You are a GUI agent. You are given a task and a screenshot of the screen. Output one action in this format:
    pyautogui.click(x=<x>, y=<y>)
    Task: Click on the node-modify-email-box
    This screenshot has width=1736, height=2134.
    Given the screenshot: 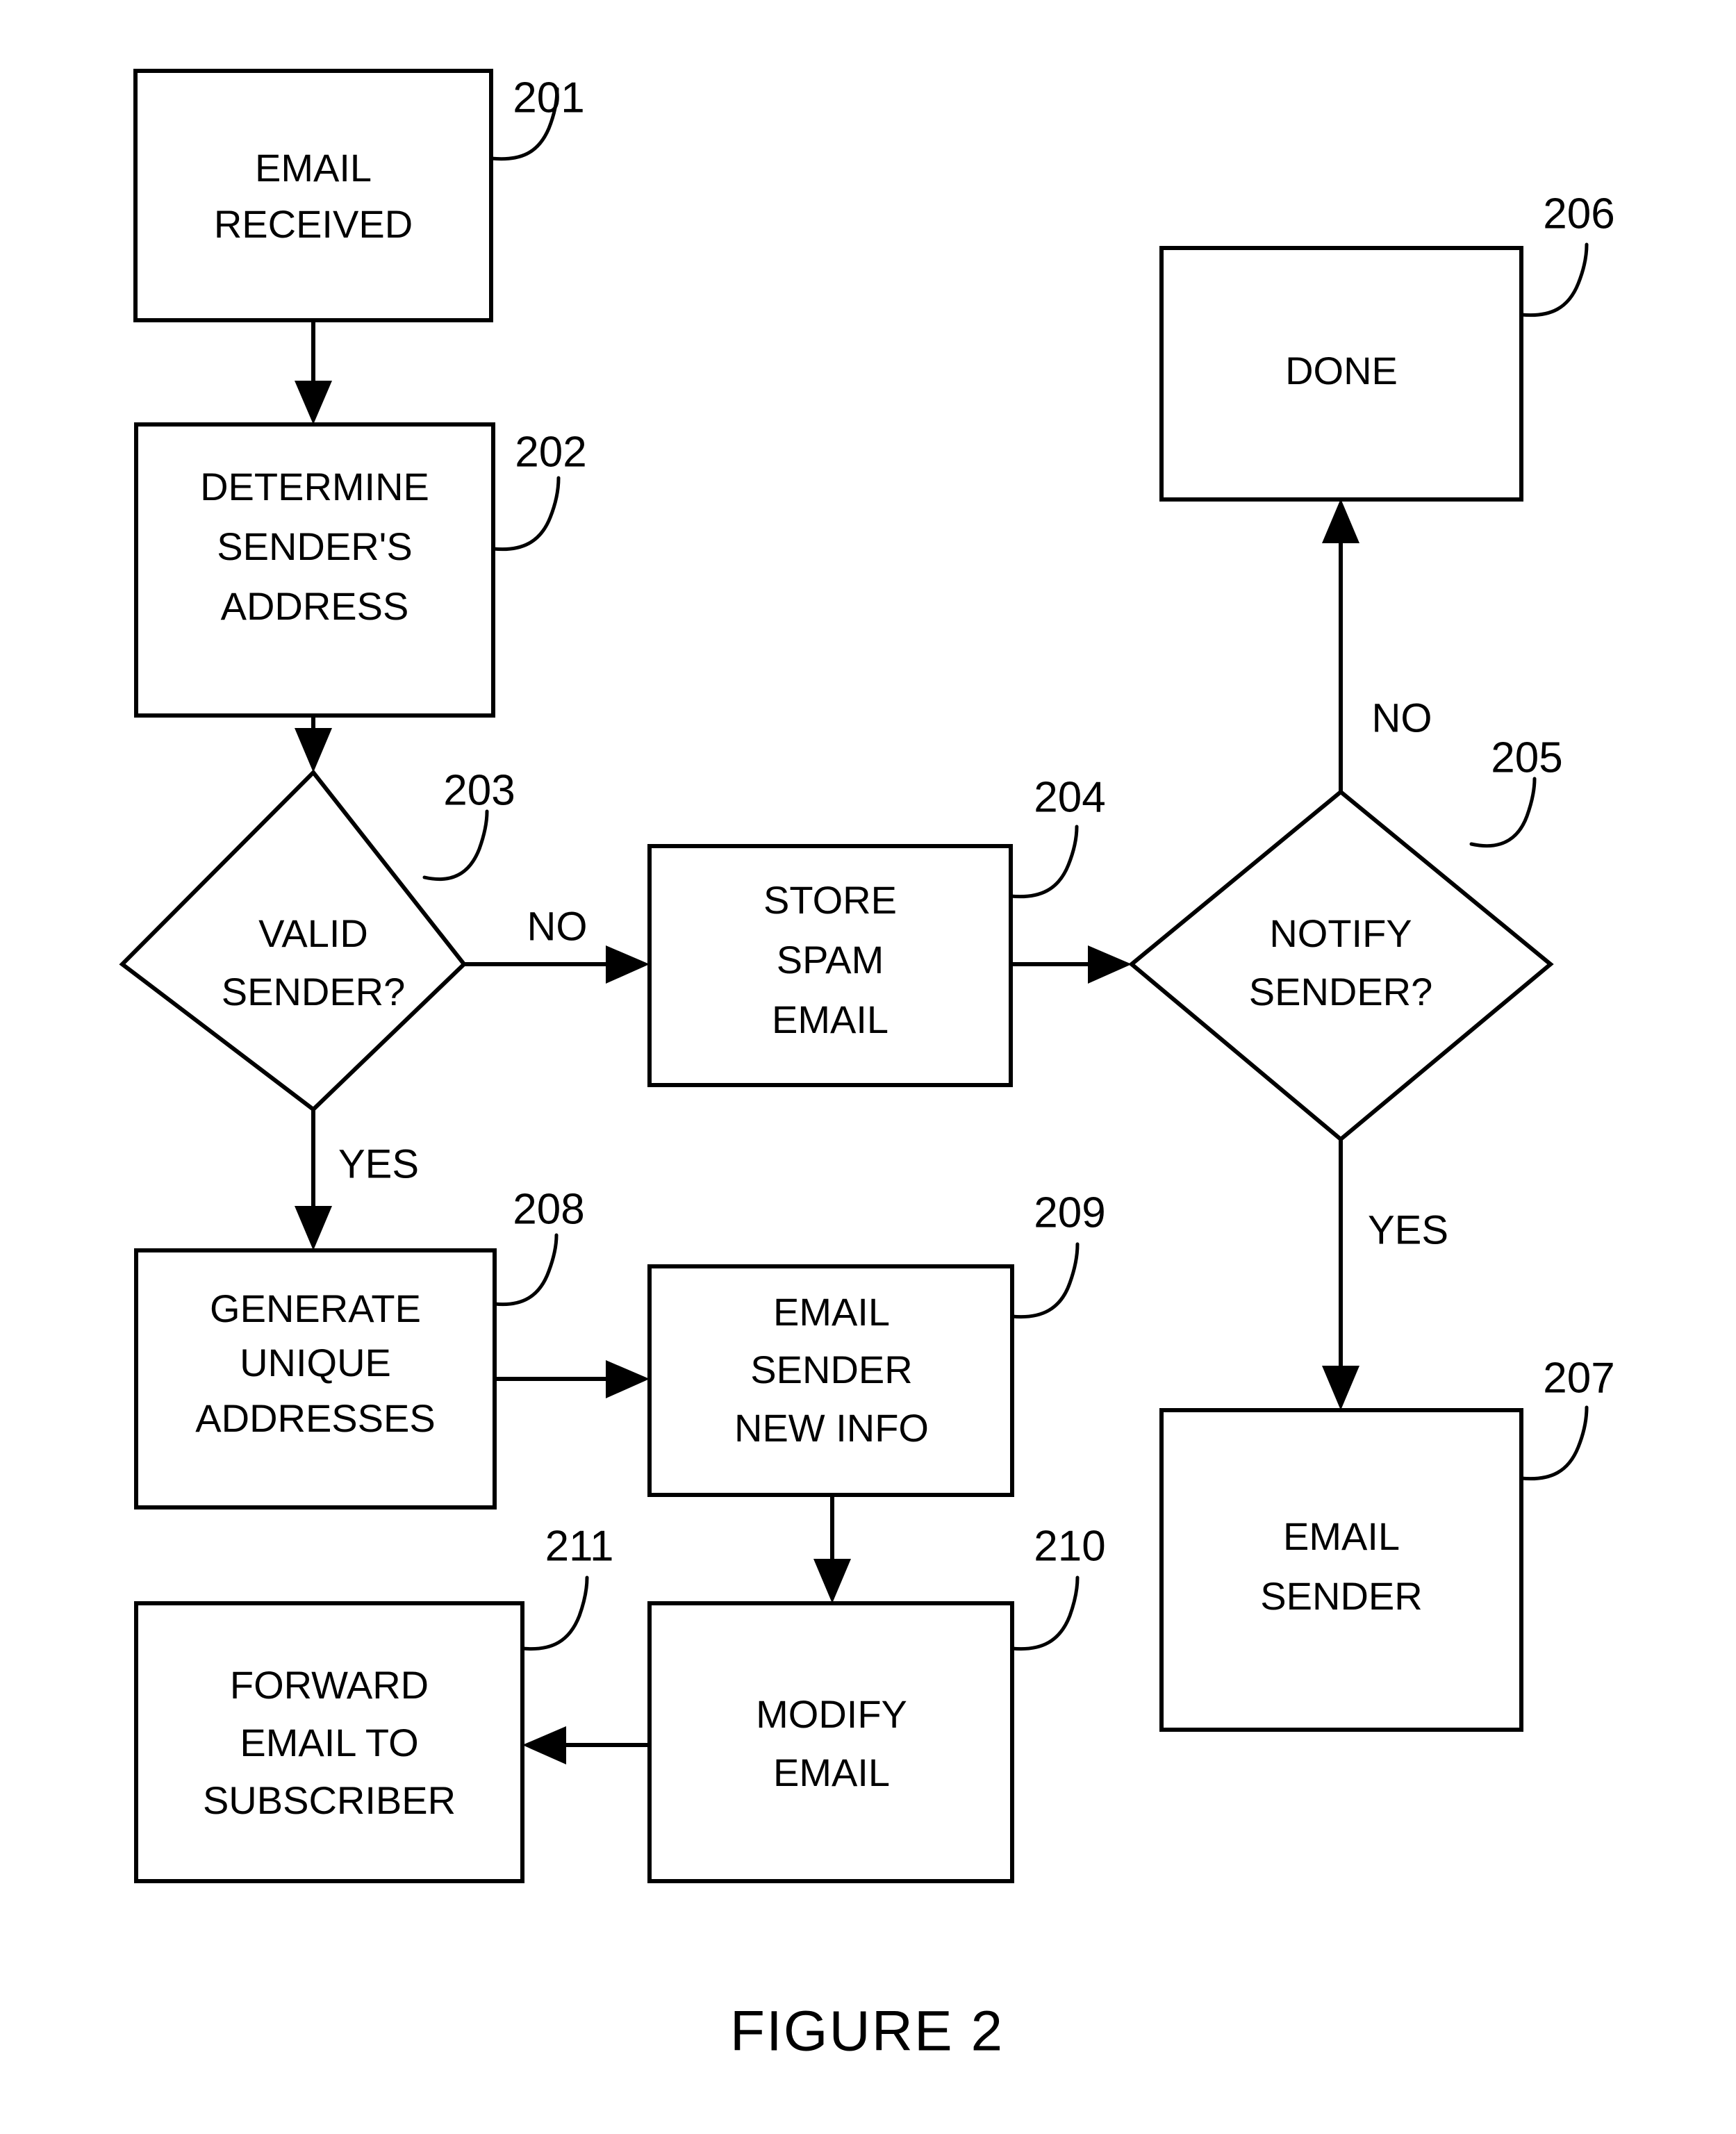 What is the action you would take?
    pyautogui.click(x=830, y=1742)
    